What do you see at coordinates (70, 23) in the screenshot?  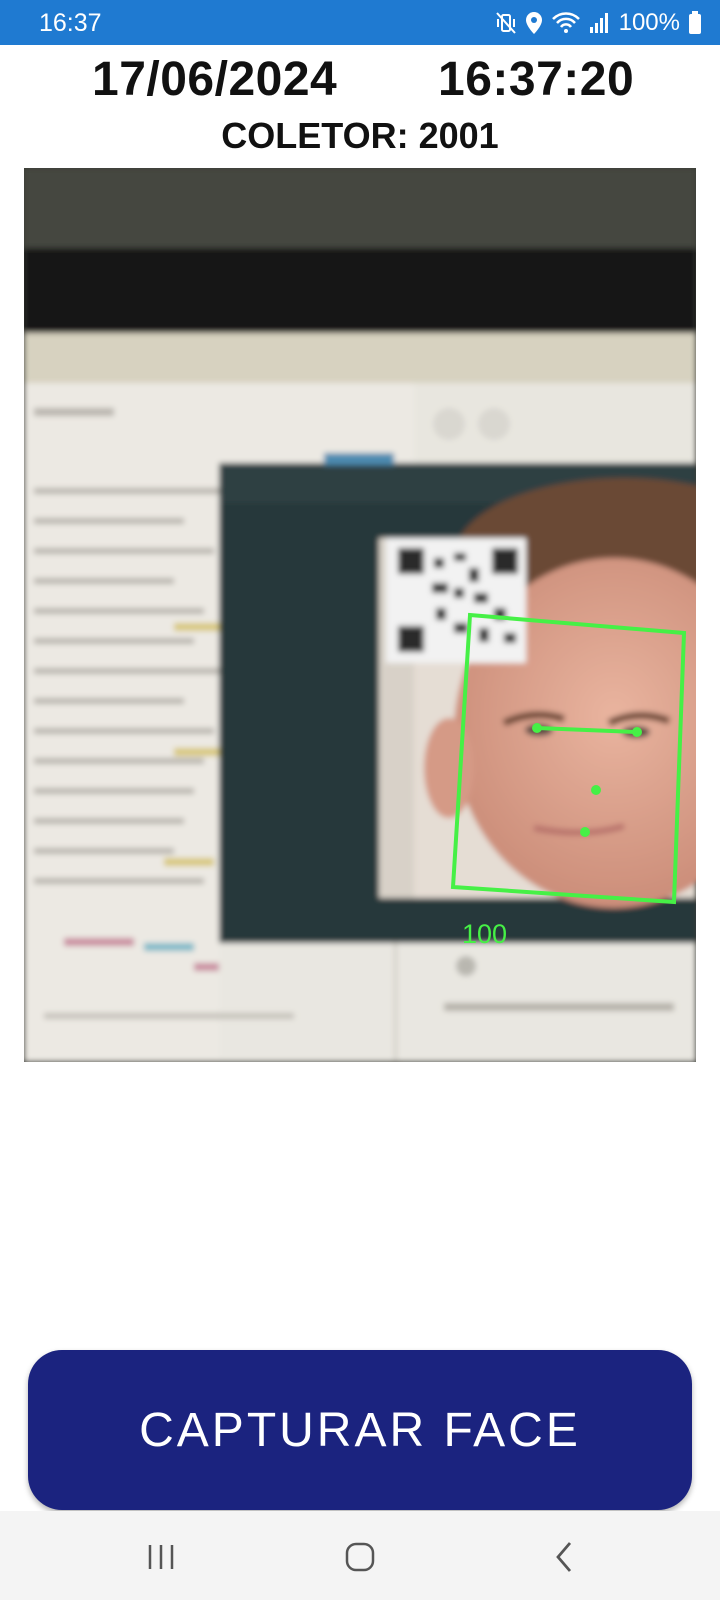 I see `status-time: 16:37` at bounding box center [70, 23].